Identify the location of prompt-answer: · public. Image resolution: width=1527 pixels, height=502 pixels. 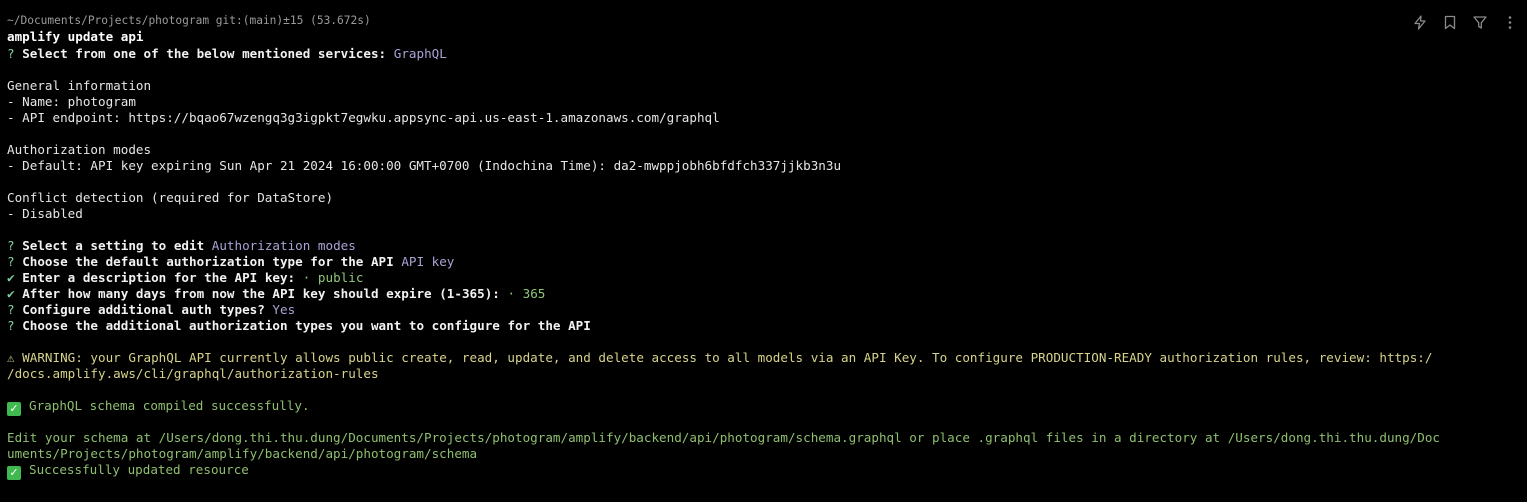
(333, 277).